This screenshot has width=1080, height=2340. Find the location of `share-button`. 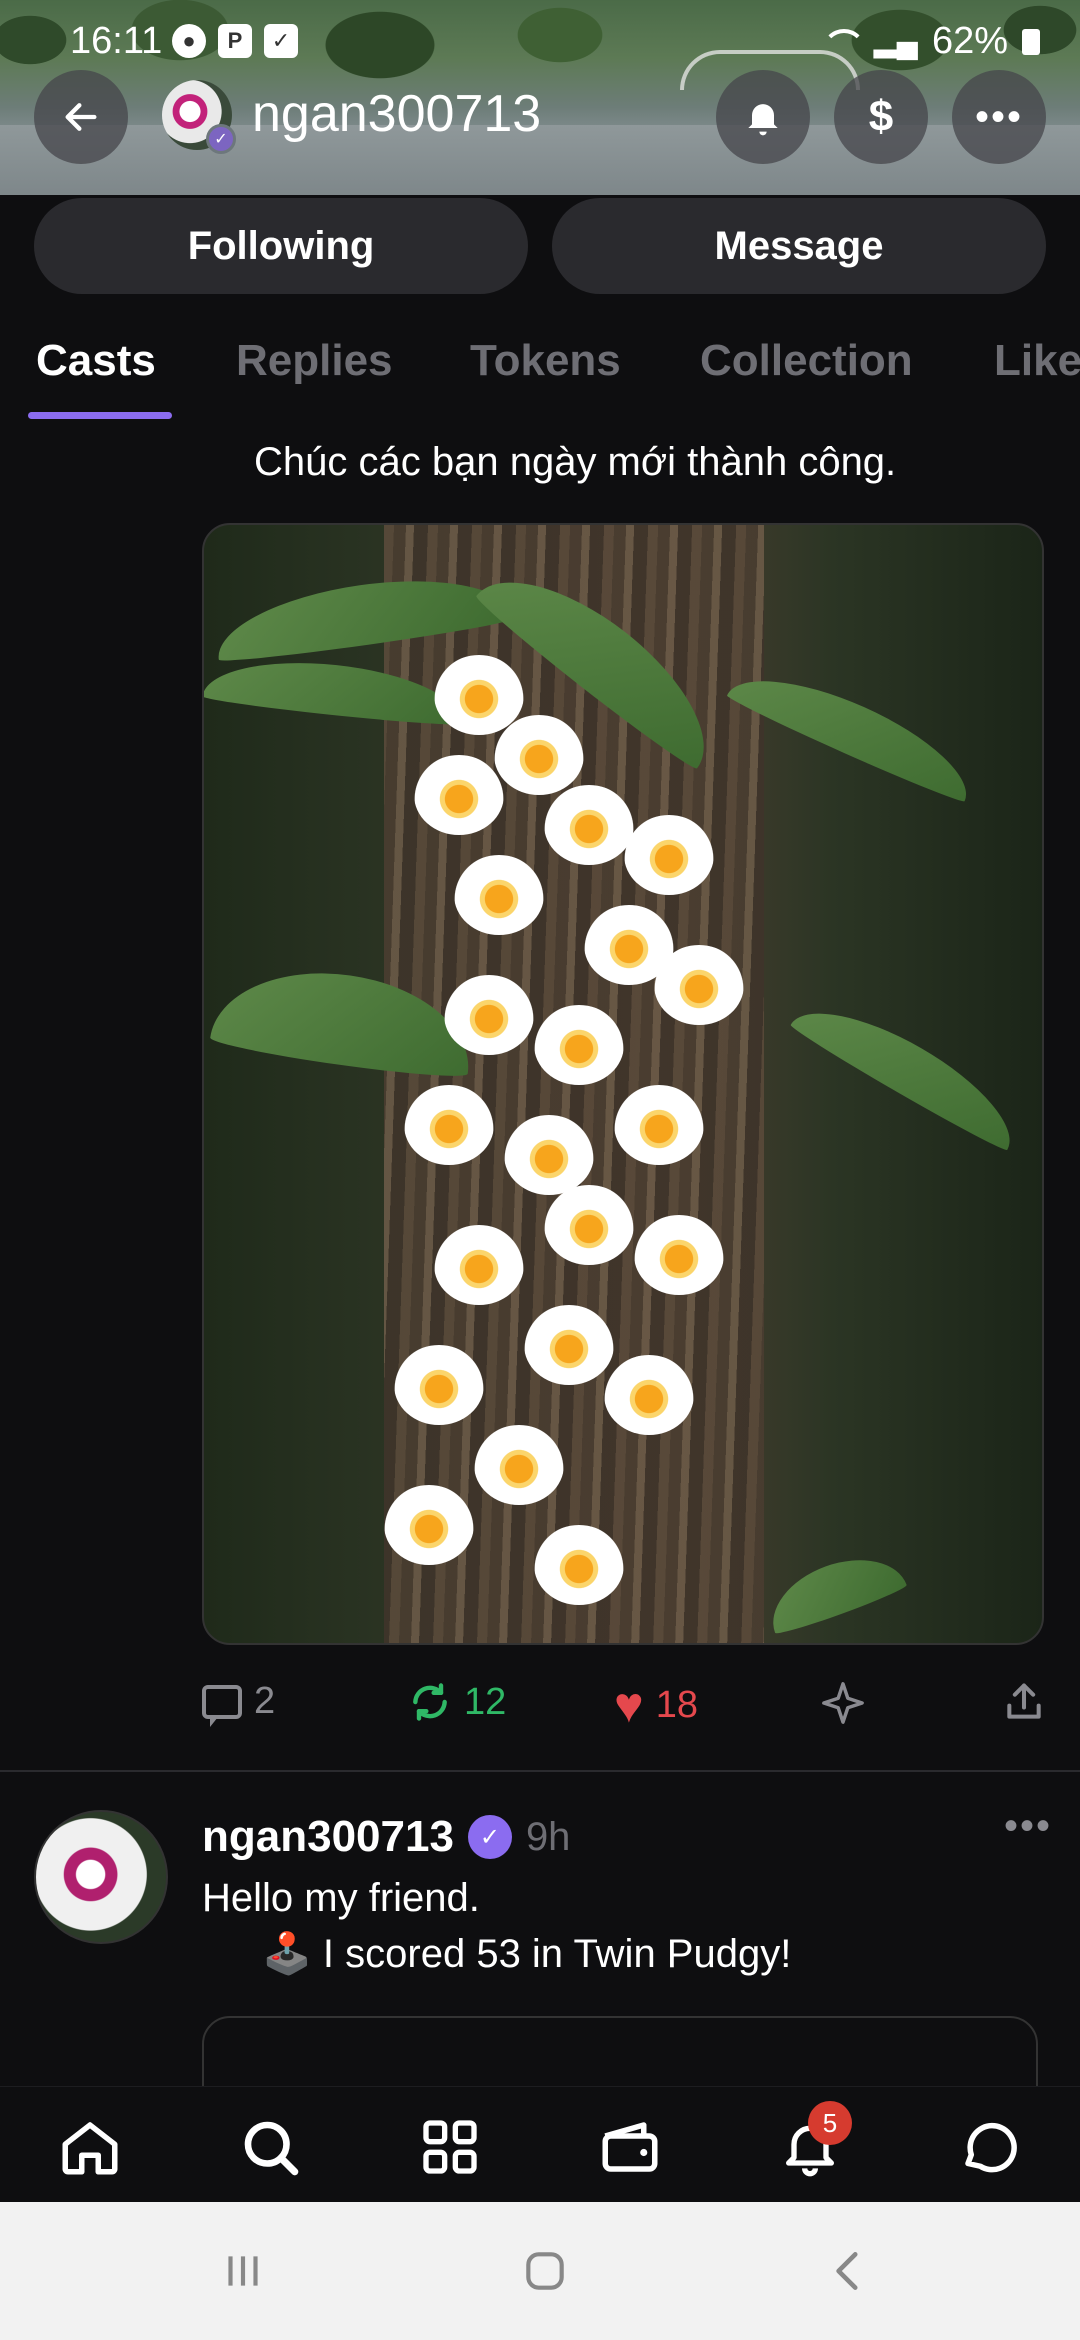

share-button is located at coordinates (1024, 1702).